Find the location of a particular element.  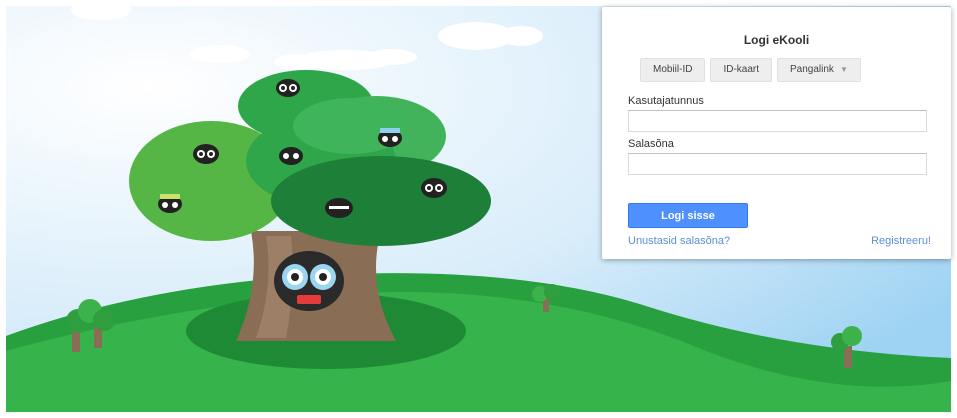

password-field is located at coordinates (777, 164).